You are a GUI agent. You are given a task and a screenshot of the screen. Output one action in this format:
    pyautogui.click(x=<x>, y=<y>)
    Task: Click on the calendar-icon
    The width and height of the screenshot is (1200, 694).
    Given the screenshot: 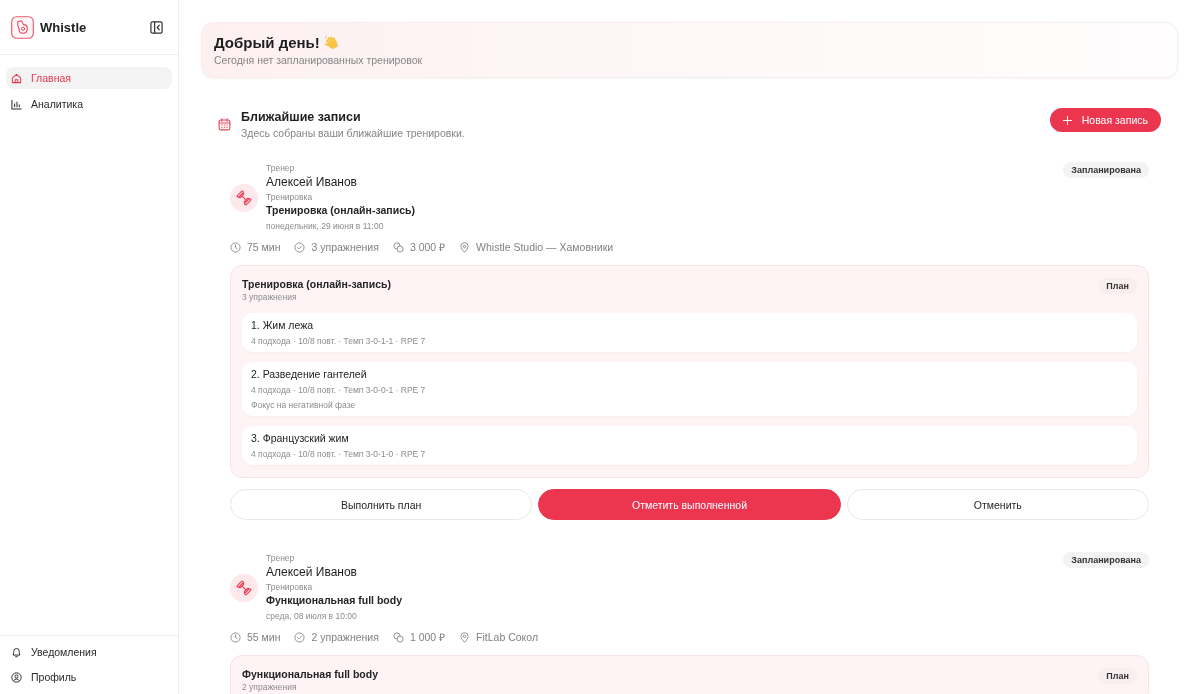 What is the action you would take?
    pyautogui.click(x=224, y=124)
    